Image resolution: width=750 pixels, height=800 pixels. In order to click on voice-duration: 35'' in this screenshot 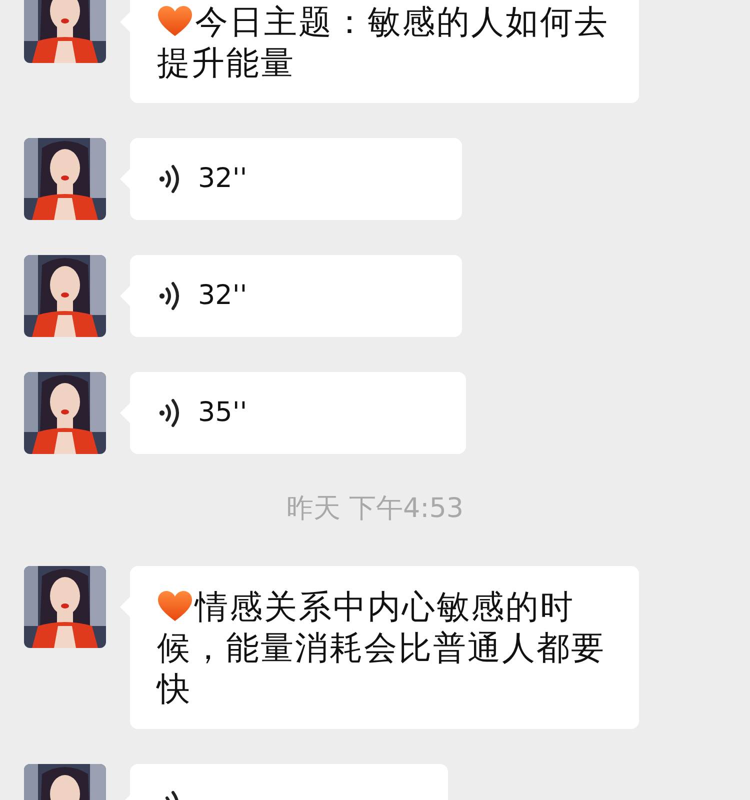, I will do `click(223, 413)`.